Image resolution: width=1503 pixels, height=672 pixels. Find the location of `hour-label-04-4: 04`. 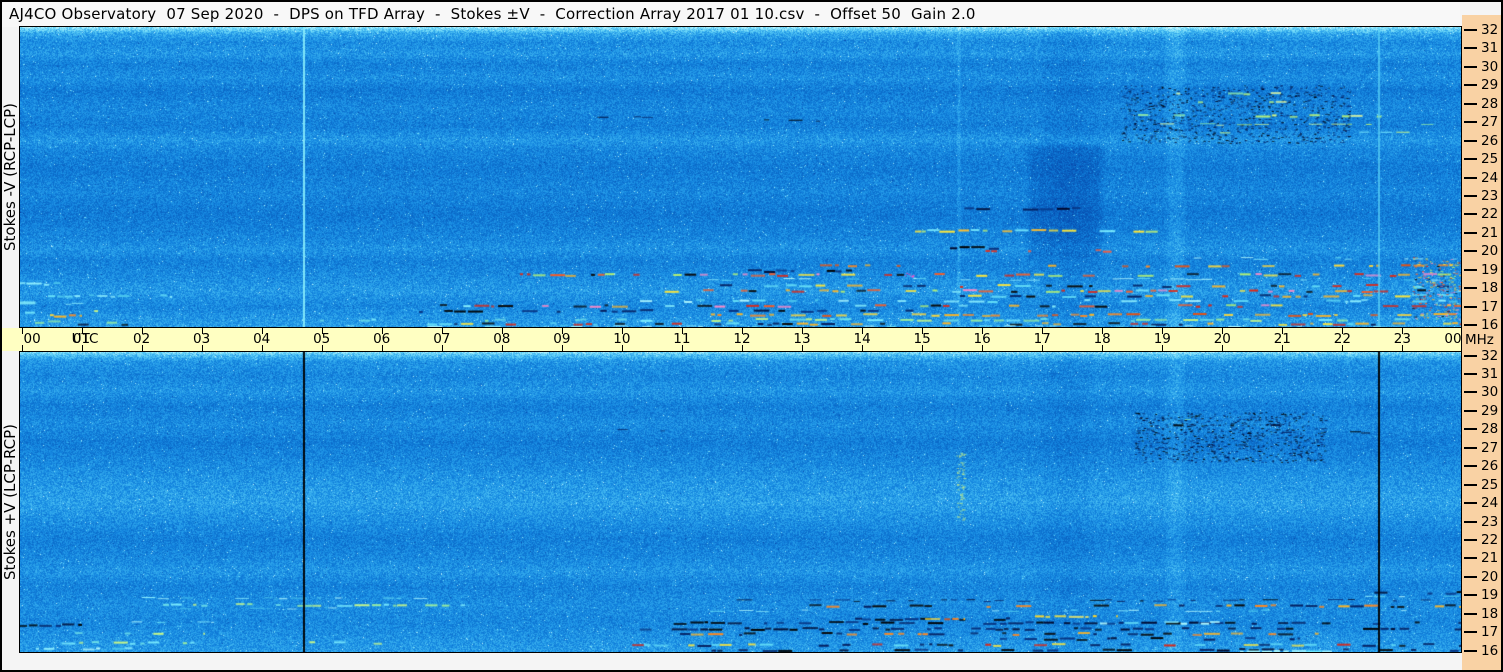

hour-label-04-4: 04 is located at coordinates (262, 339).